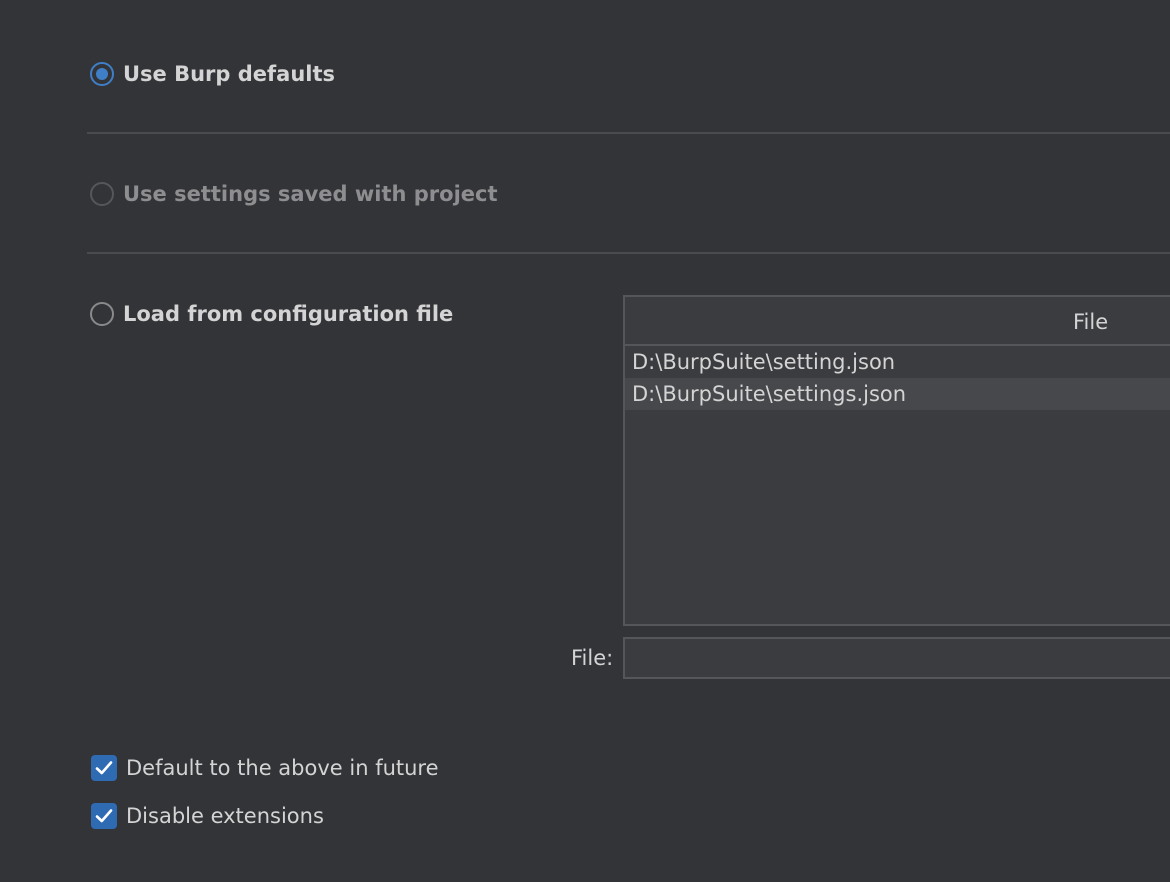  I want to click on use-burp-defaults-label: Use Burp defaults, so click(229, 74).